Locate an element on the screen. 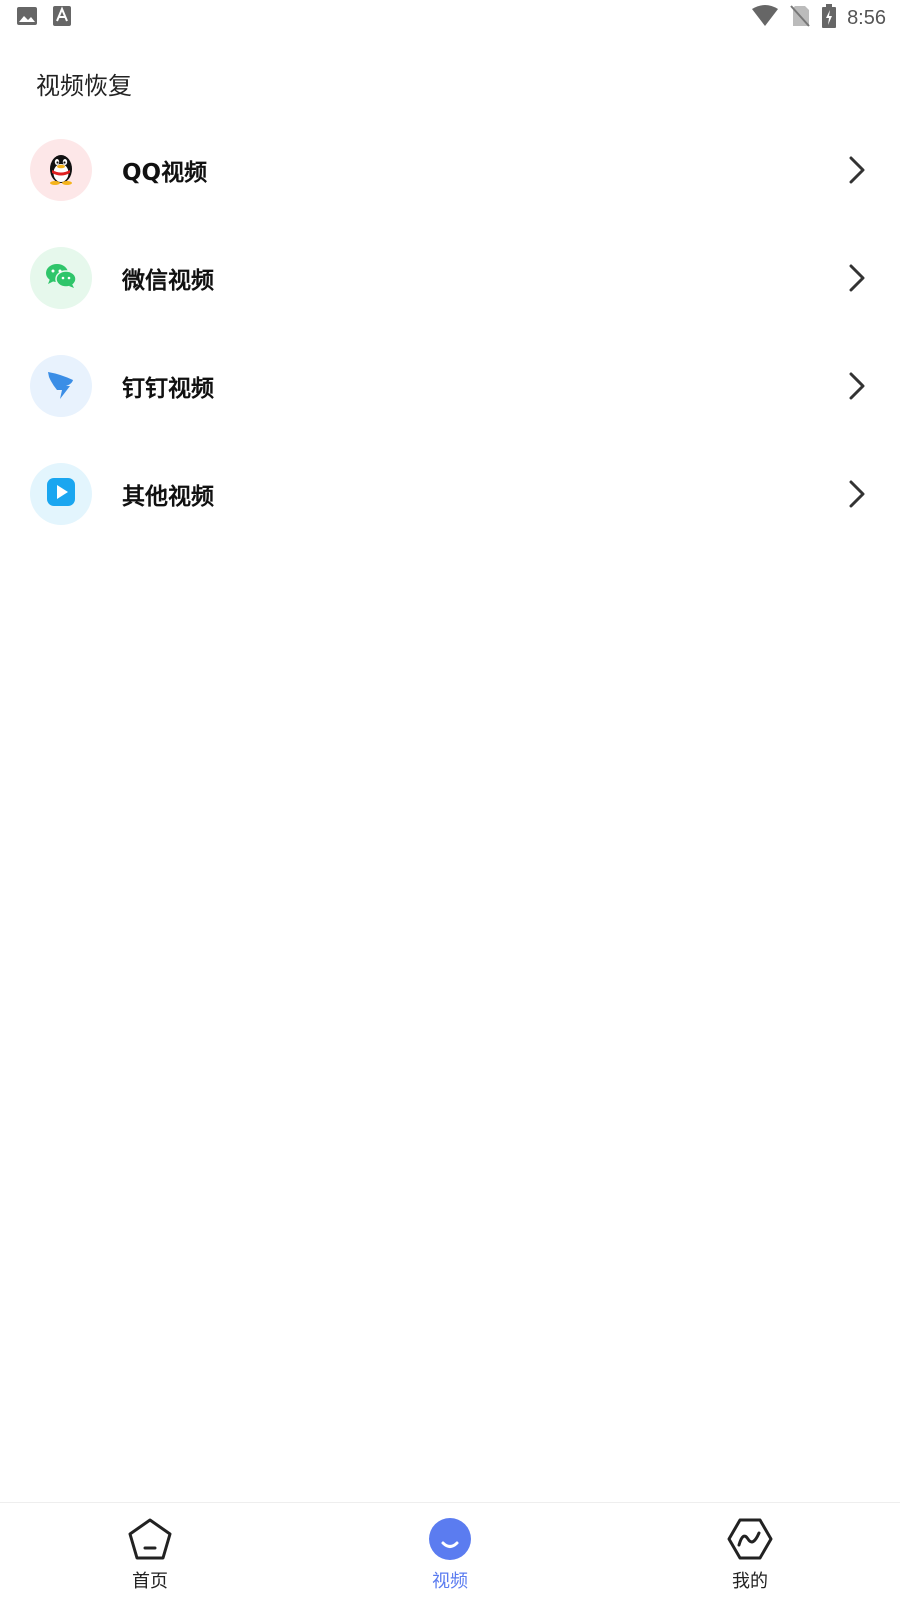 The image size is (900, 1600). list-item-wechat-video: 微信视频 is located at coordinates (450, 278).